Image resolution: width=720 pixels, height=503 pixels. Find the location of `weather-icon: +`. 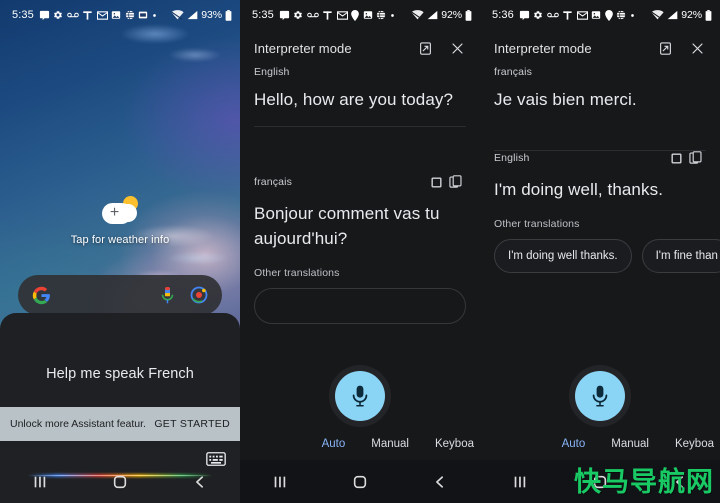

weather-icon: + is located at coordinates (120, 211).